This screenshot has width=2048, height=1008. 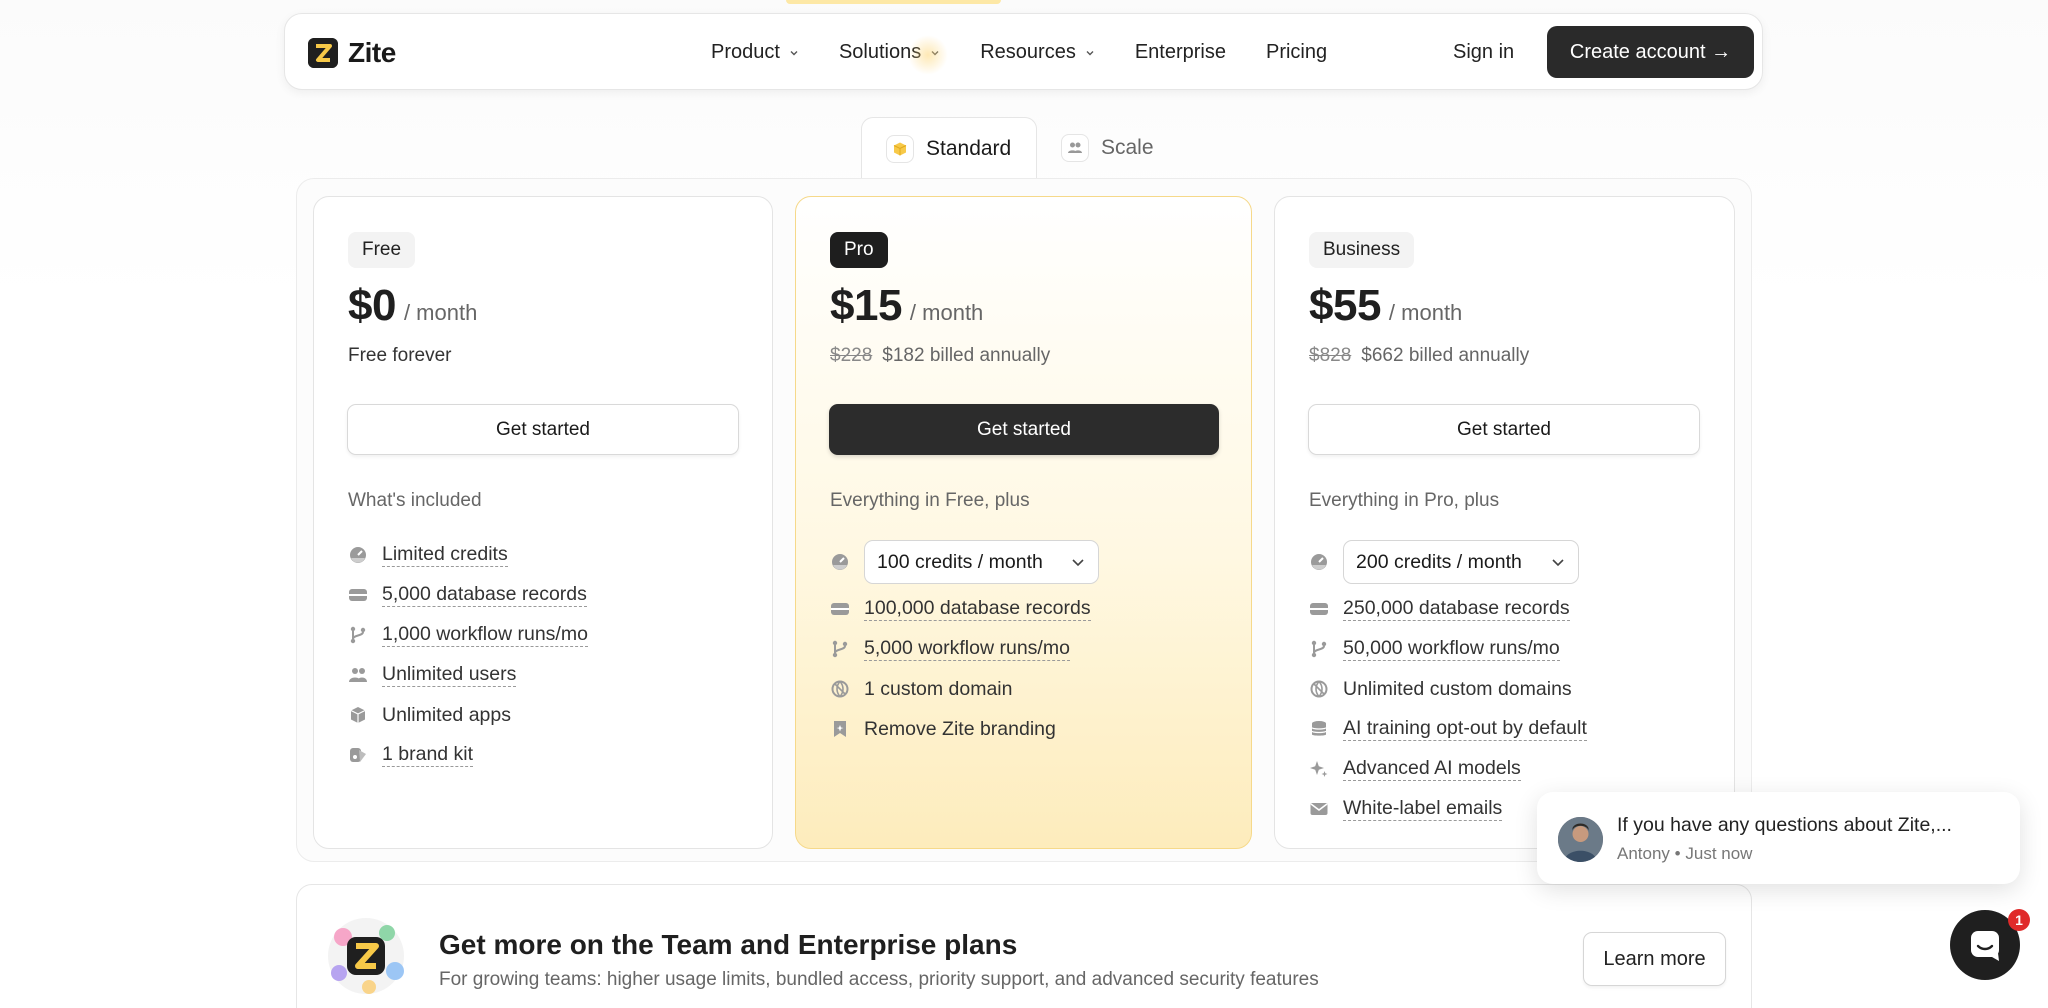 What do you see at coordinates (440, 312) in the screenshot?
I see `price-period: / month` at bounding box center [440, 312].